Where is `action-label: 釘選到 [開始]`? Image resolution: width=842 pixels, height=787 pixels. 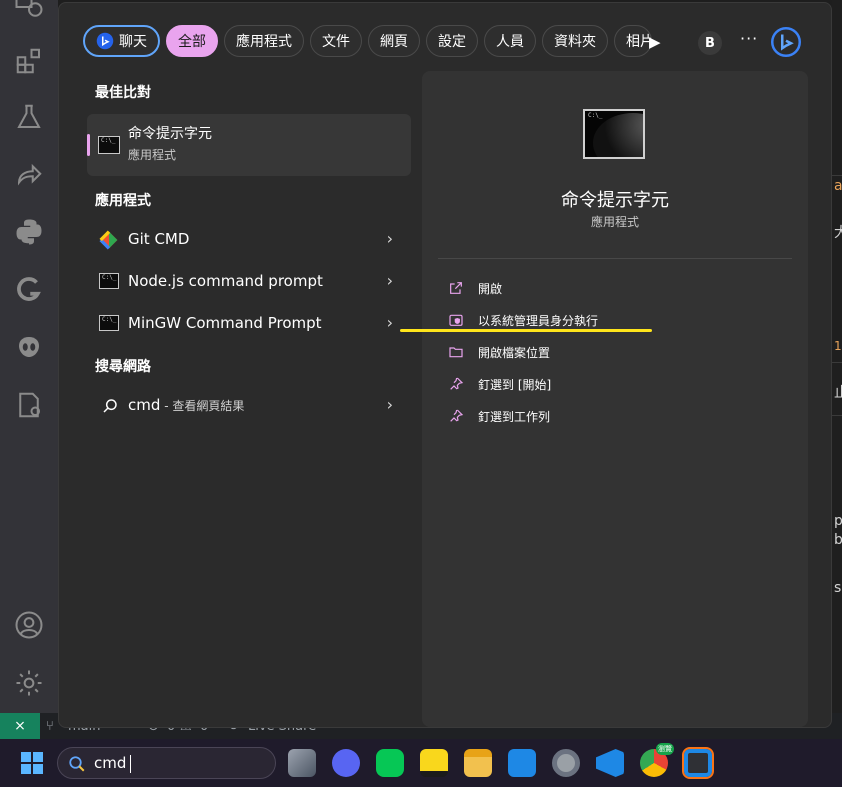 action-label: 釘選到 [開始] is located at coordinates (515, 384).